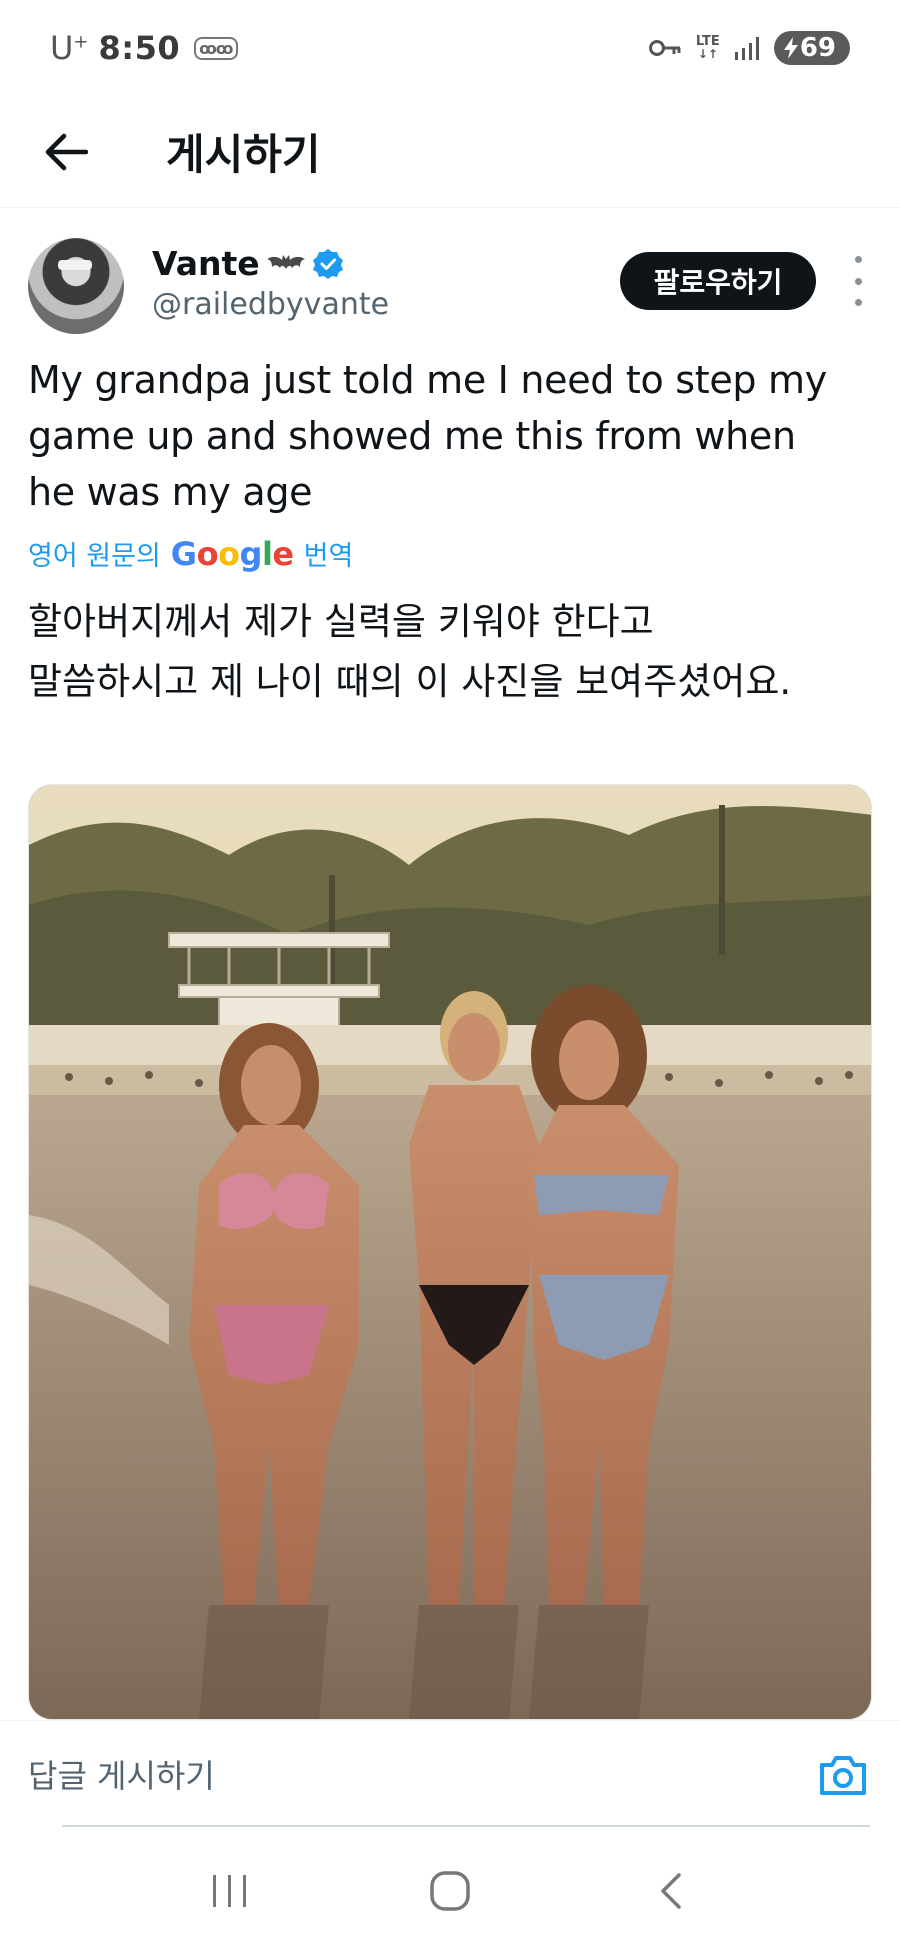  Describe the element at coordinates (69, 48) in the screenshot. I see `carrier-label: U+` at that location.